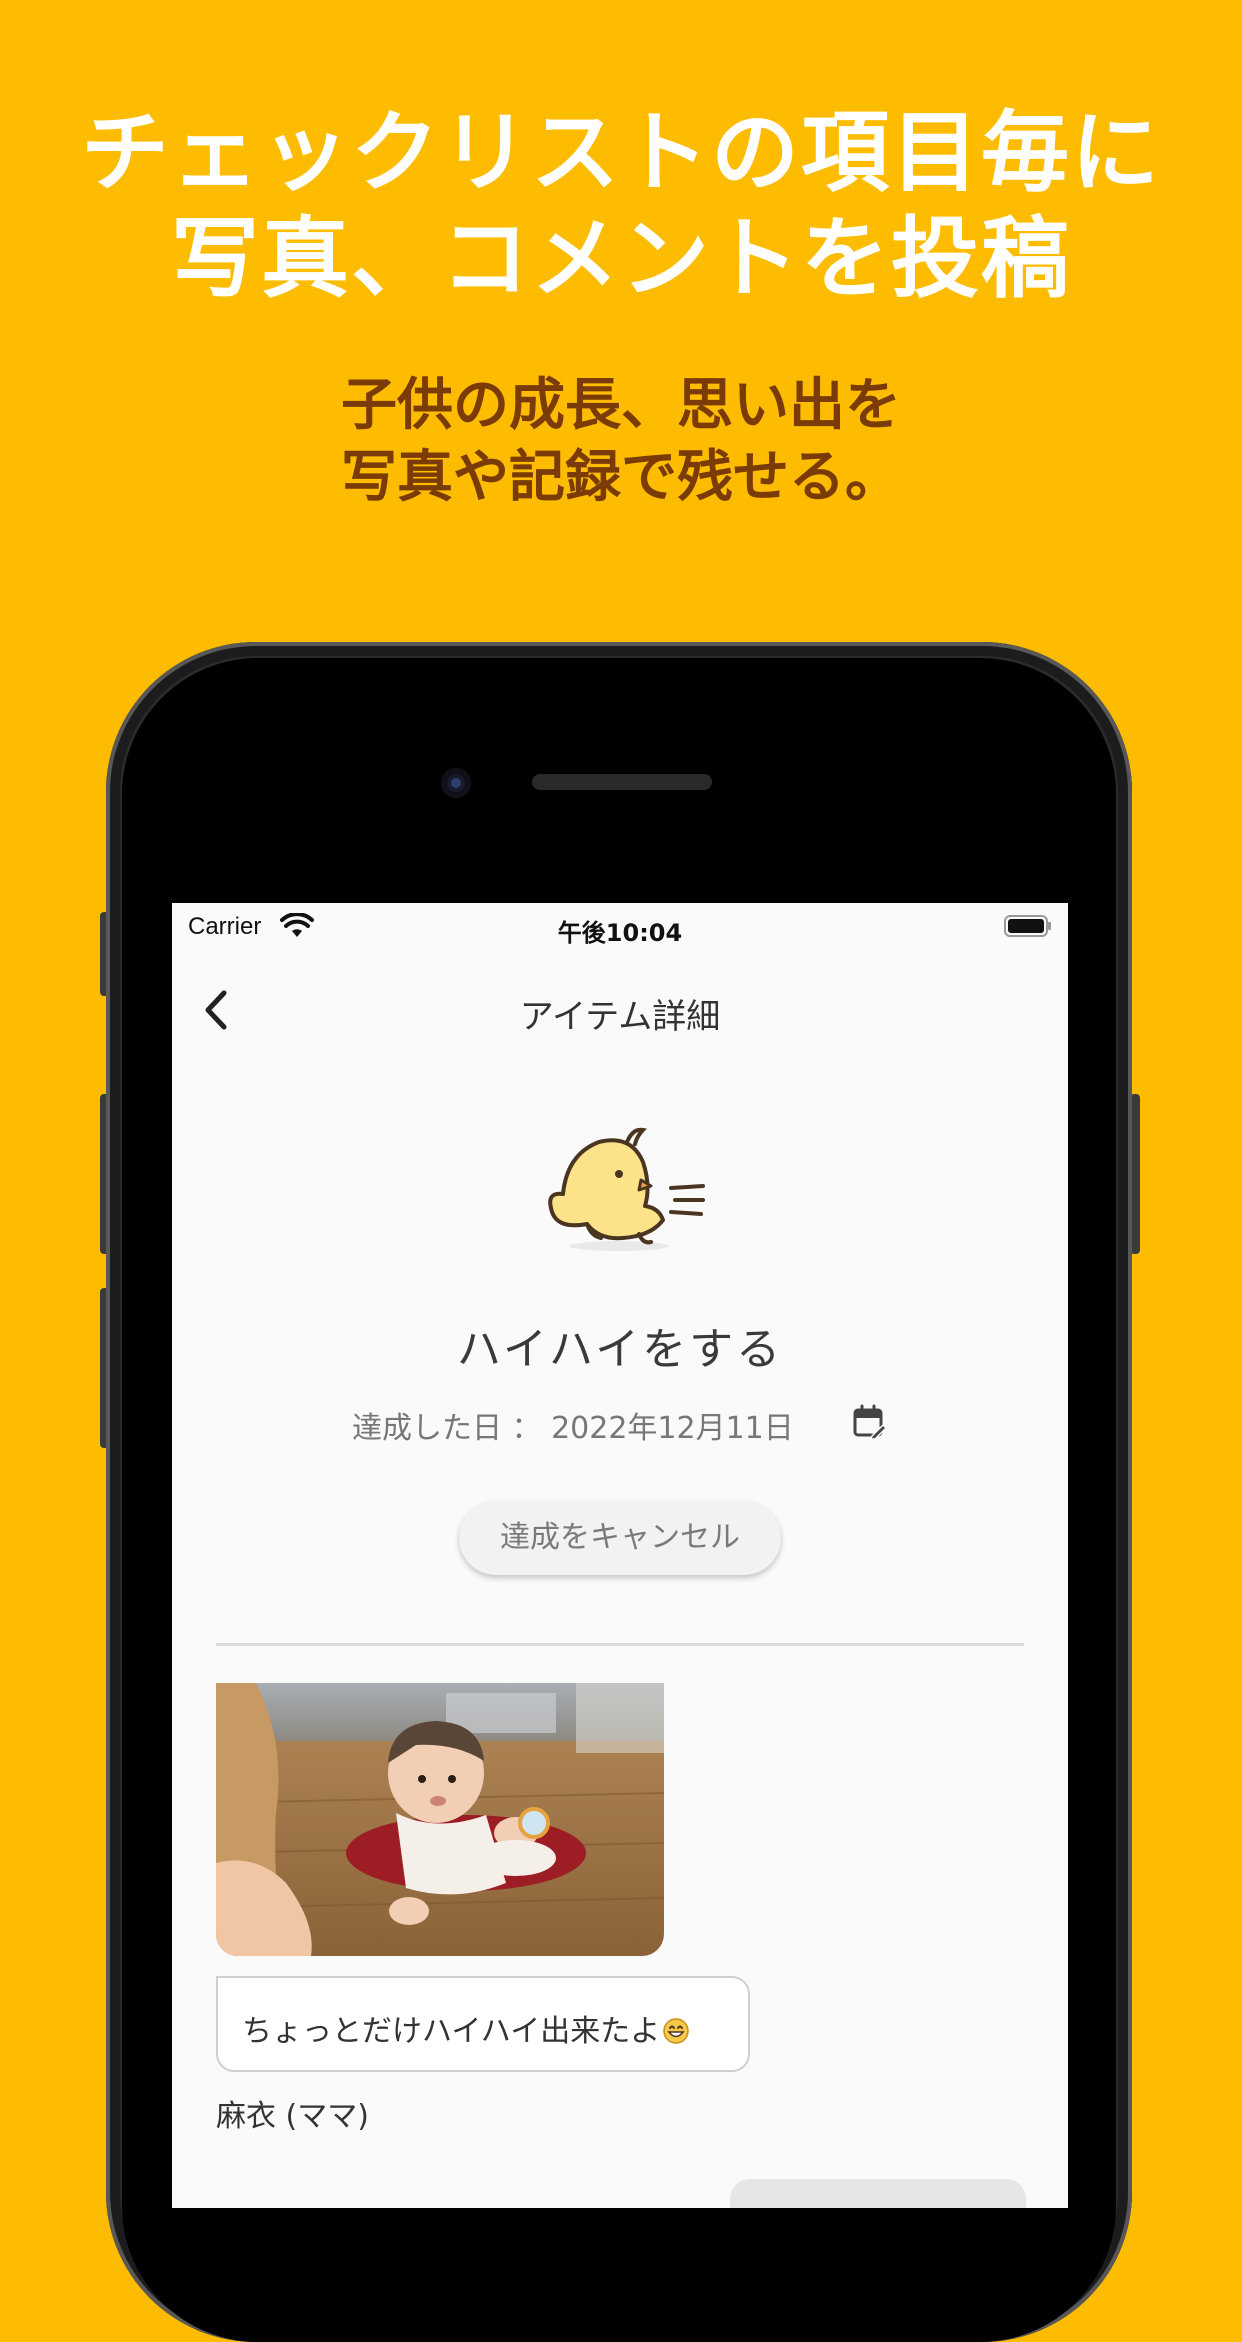 The image size is (1242, 2342). I want to click on page-title: アイテム詳細, so click(620, 1017).